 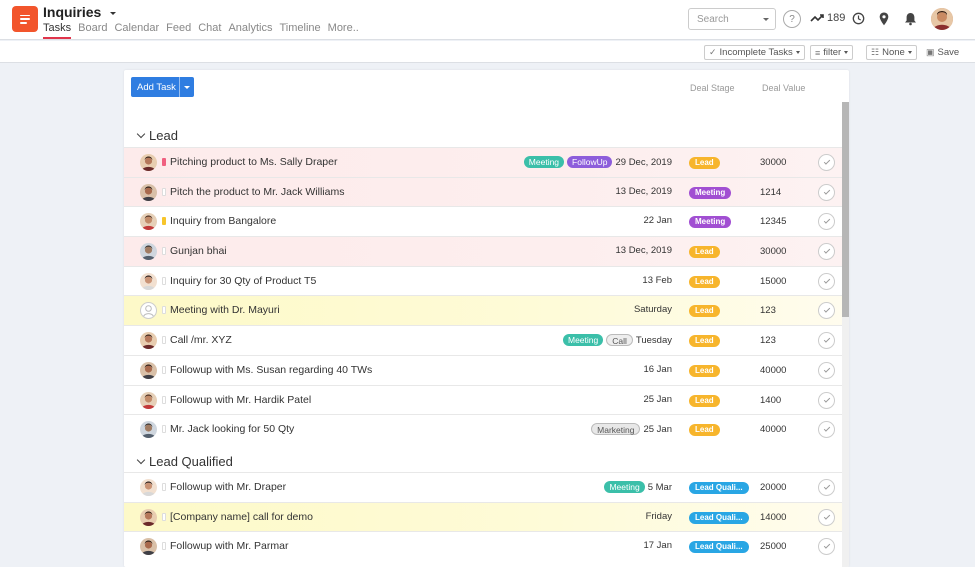 What do you see at coordinates (727, 19) in the screenshot?
I see `search-input` at bounding box center [727, 19].